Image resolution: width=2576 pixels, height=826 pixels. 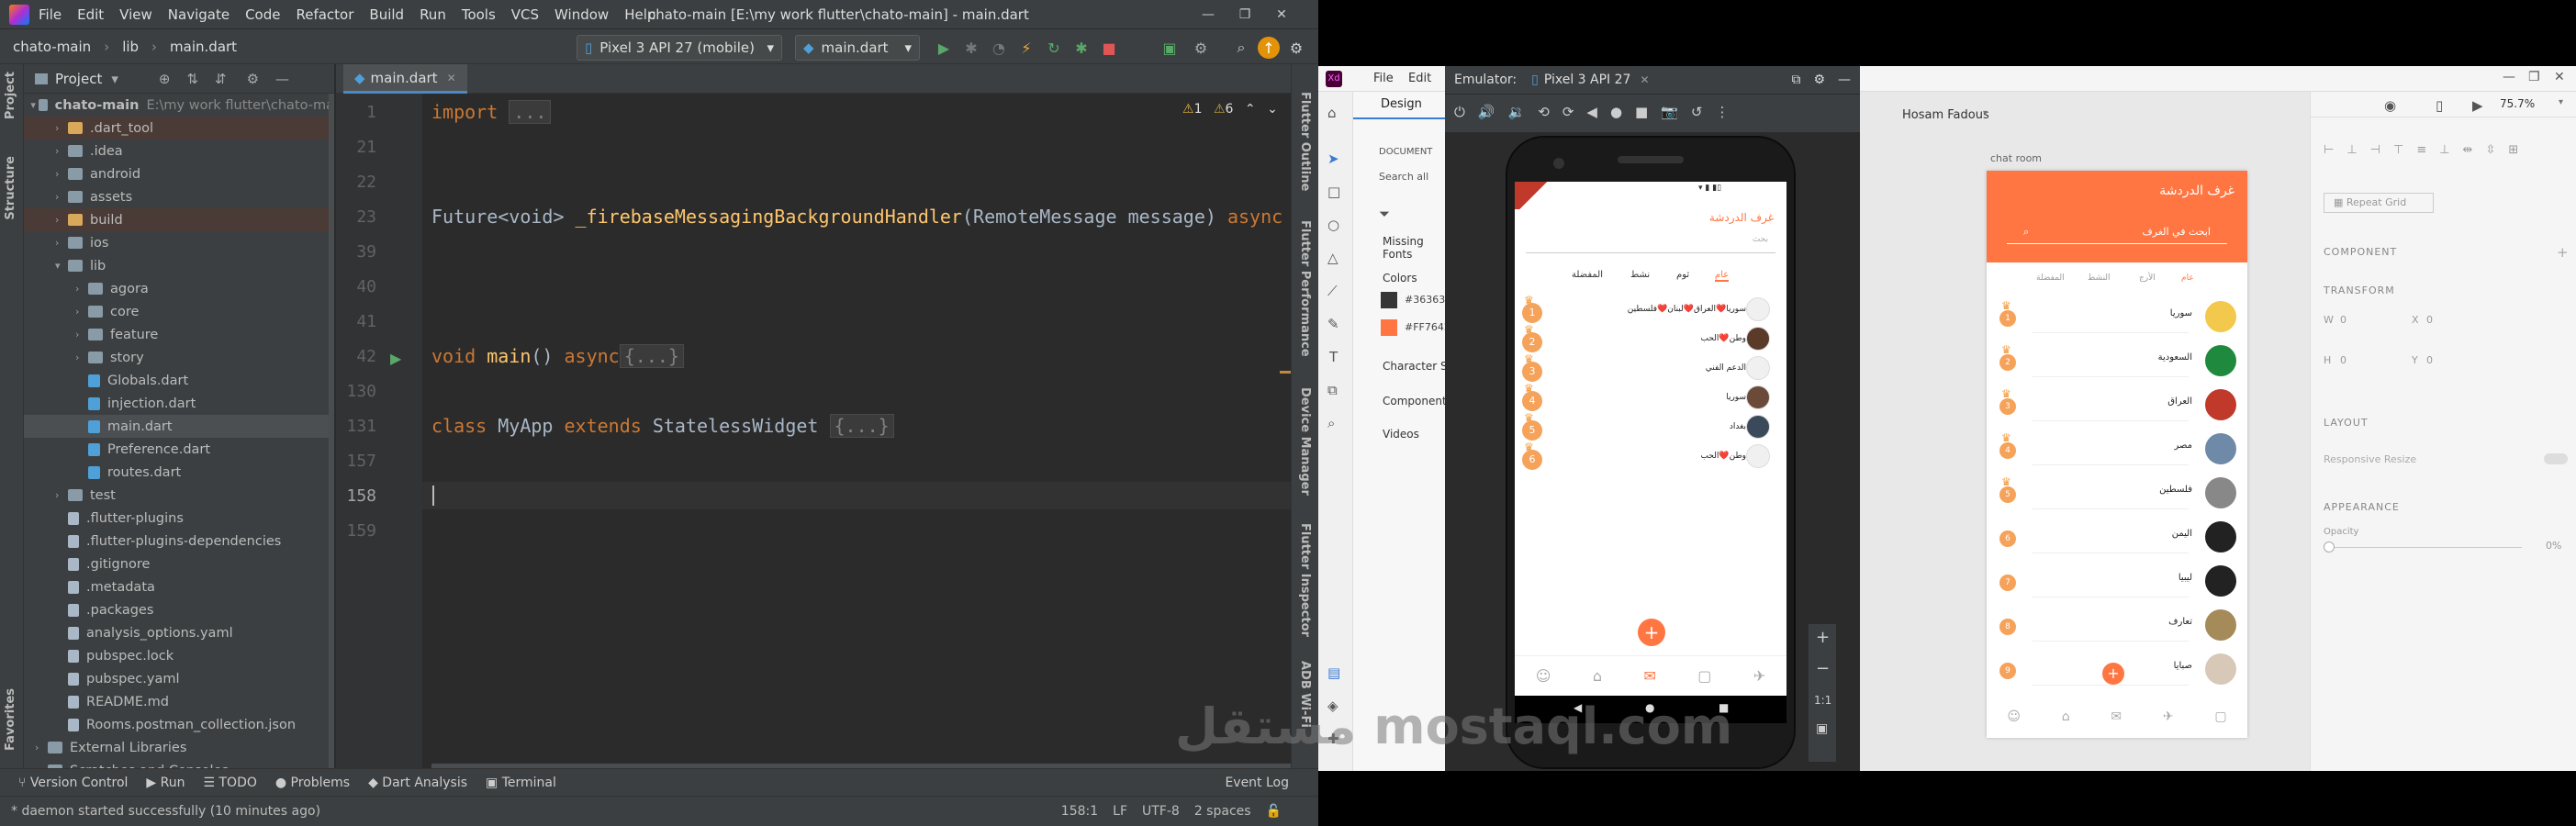 What do you see at coordinates (179, 404) in the screenshot?
I see `tree-item: injection.dart` at bounding box center [179, 404].